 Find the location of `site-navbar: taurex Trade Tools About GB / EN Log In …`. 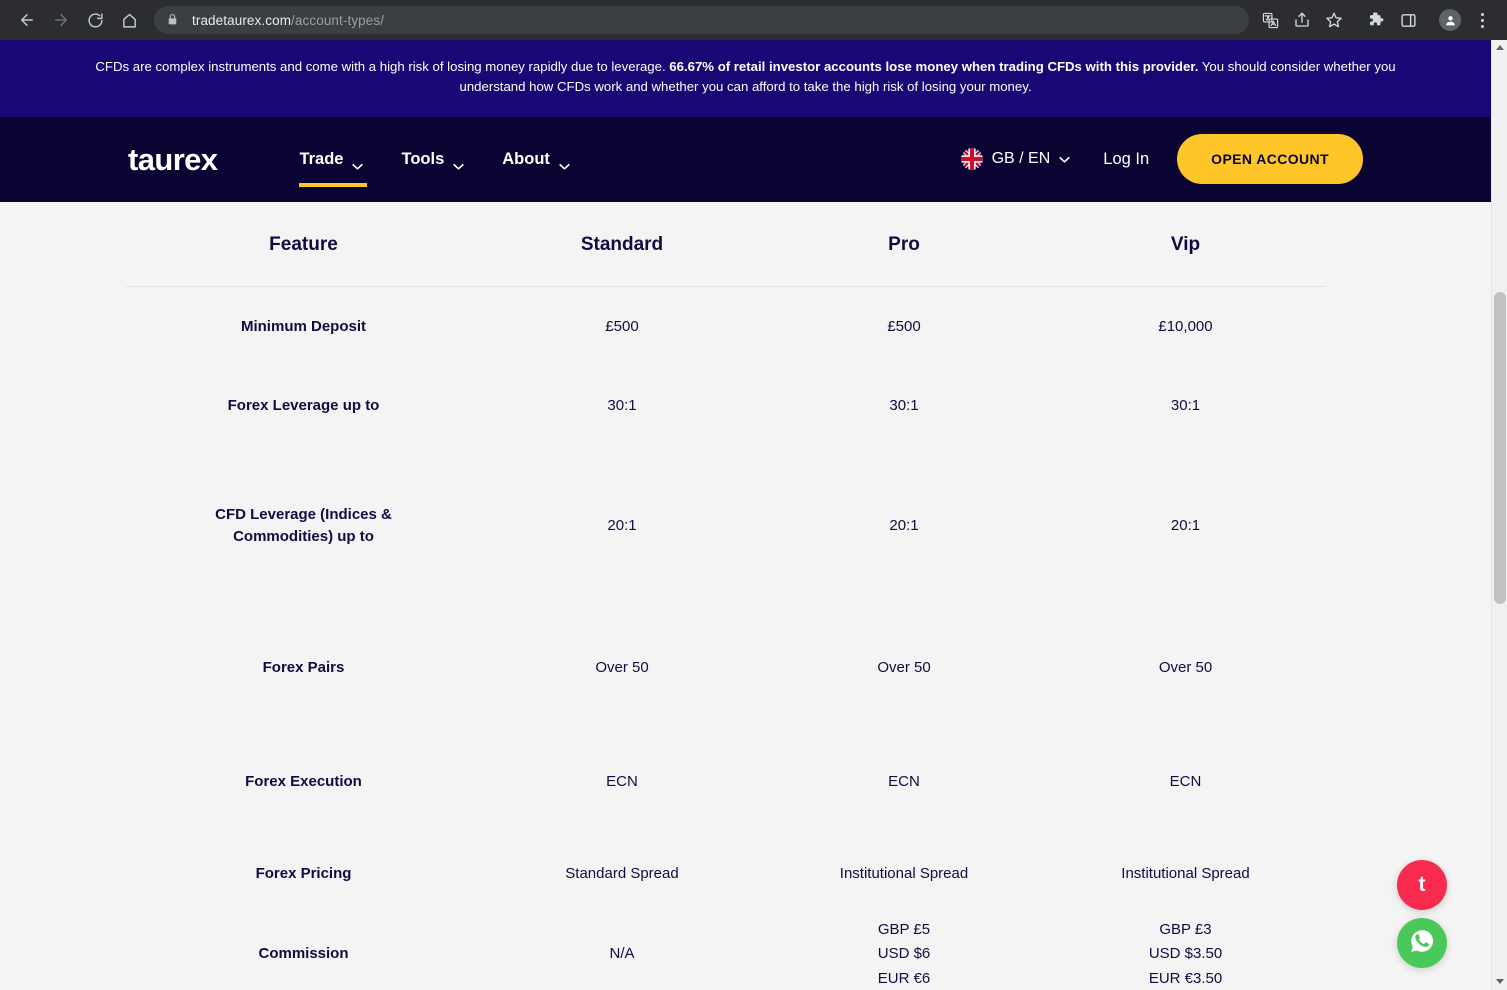

site-navbar: taurex Trade Tools About GB / EN Log In … is located at coordinates (745, 159).